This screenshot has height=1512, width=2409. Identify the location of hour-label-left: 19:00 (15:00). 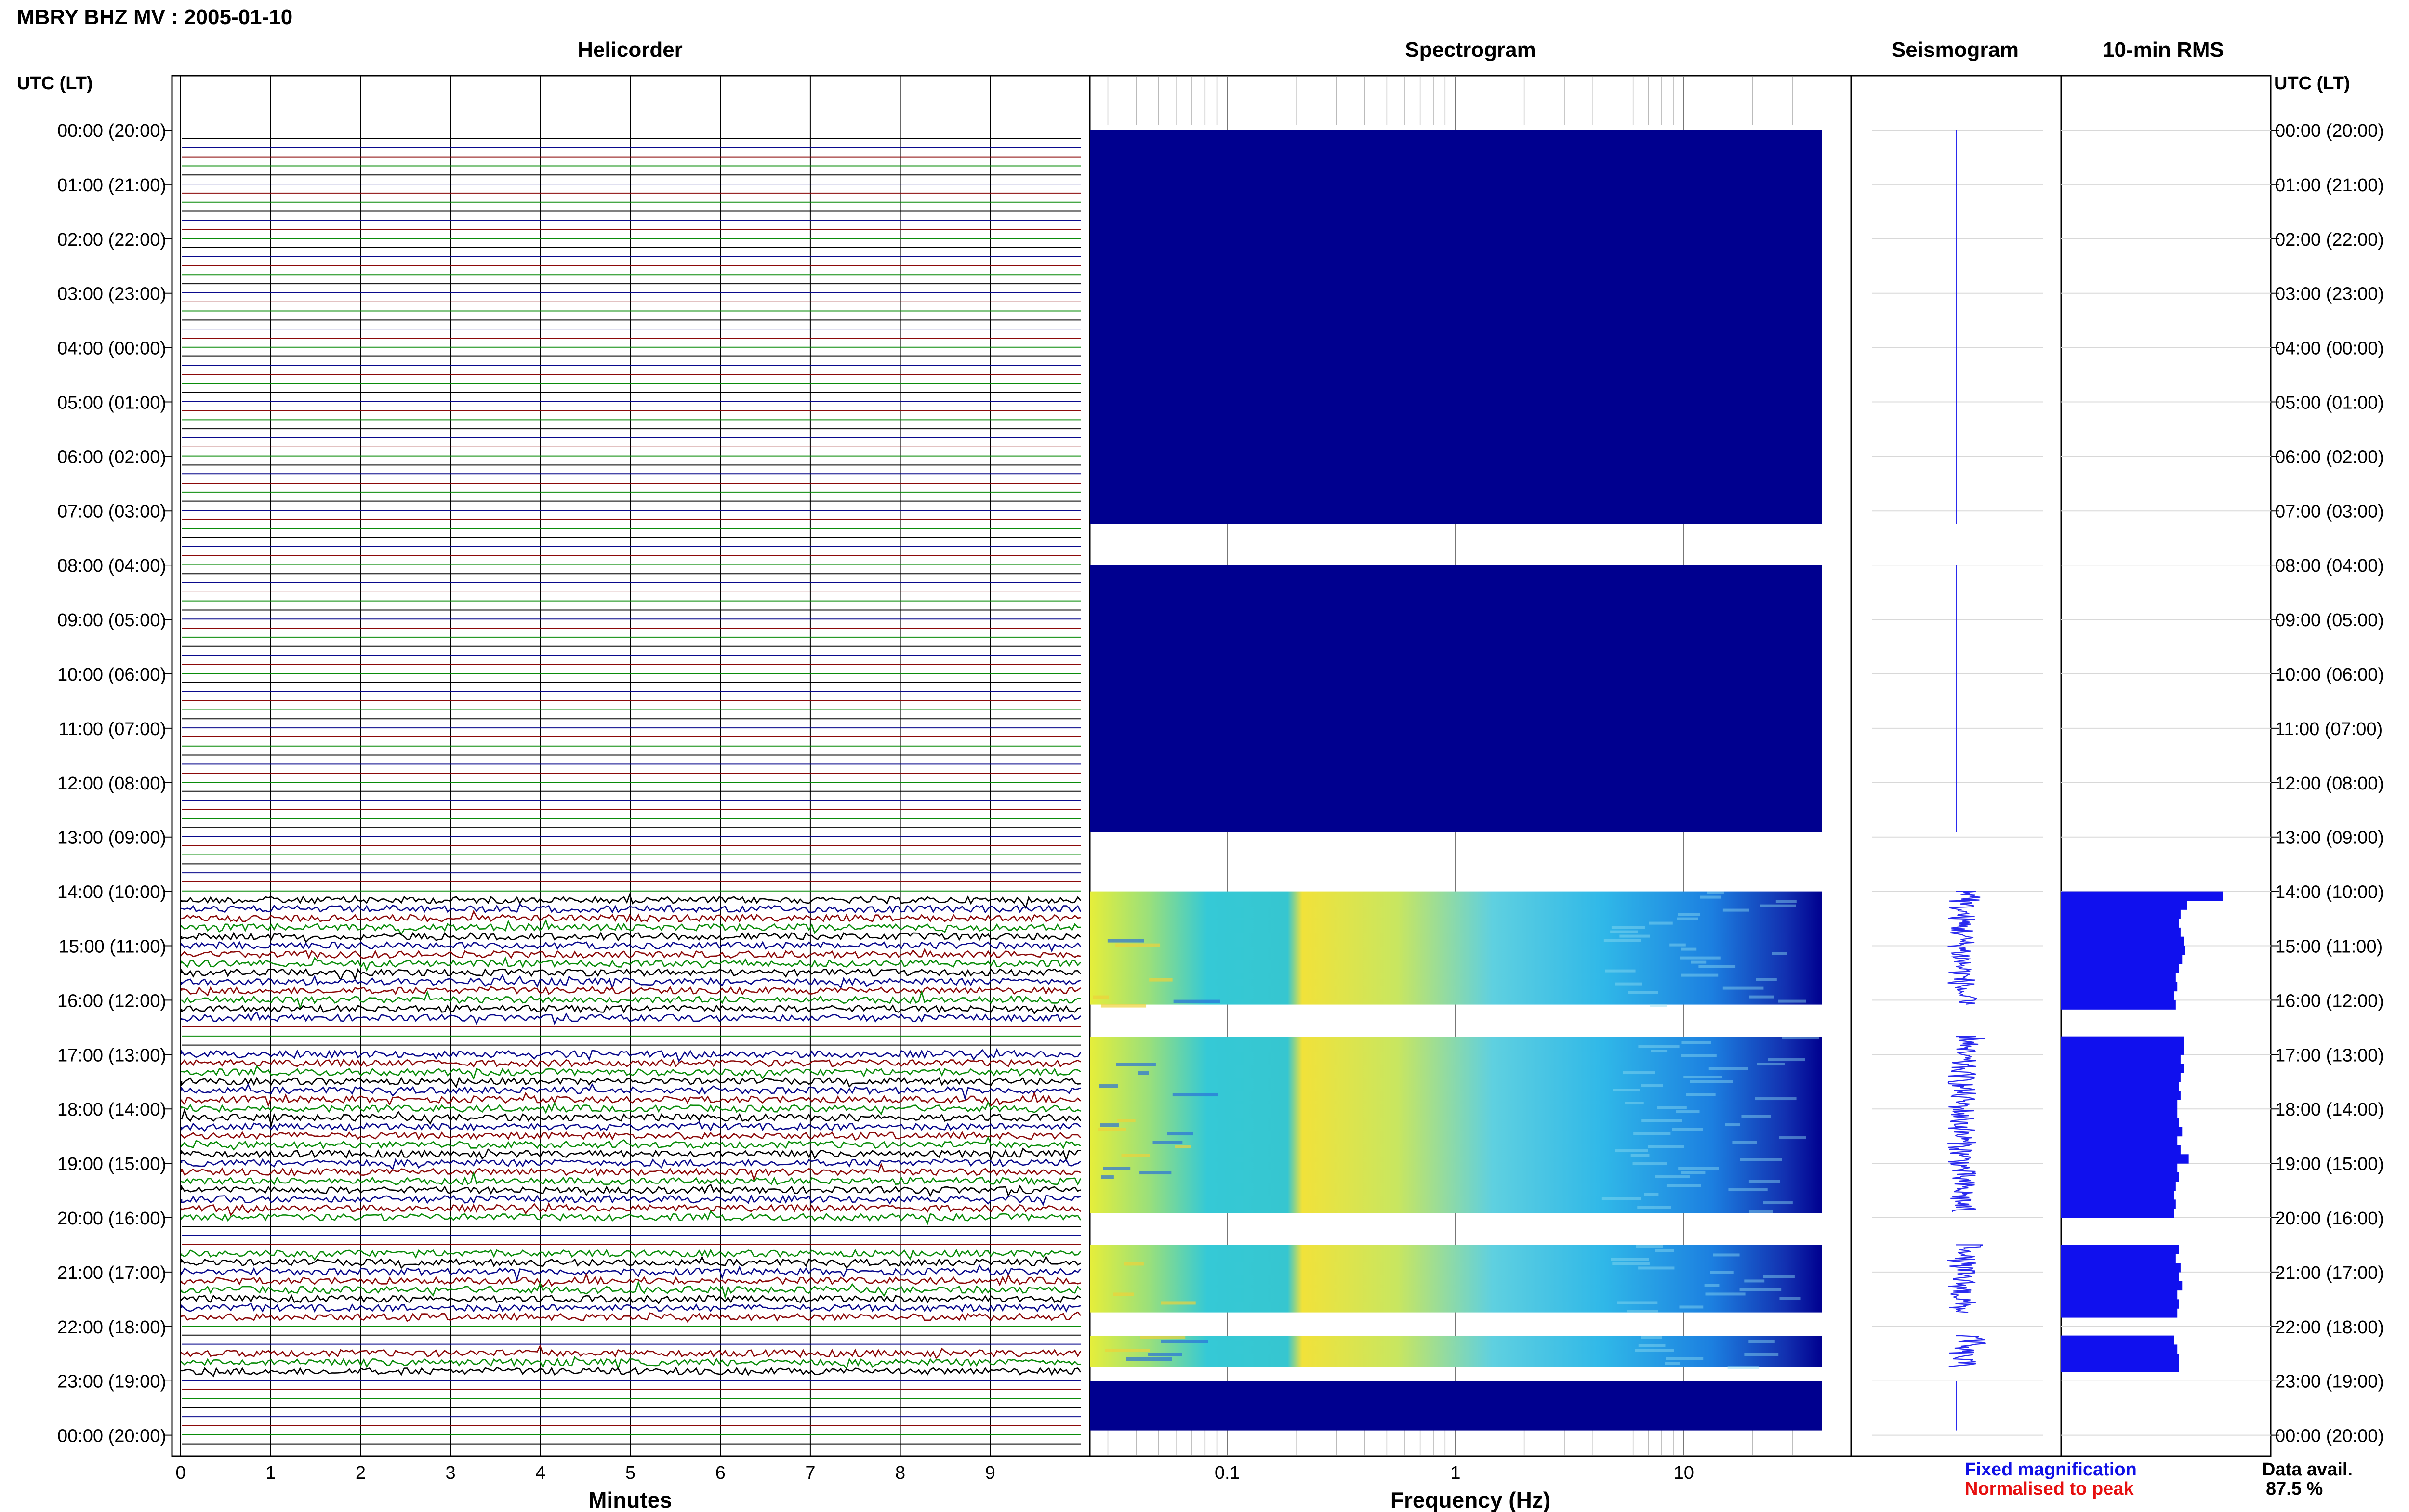
(111, 1164).